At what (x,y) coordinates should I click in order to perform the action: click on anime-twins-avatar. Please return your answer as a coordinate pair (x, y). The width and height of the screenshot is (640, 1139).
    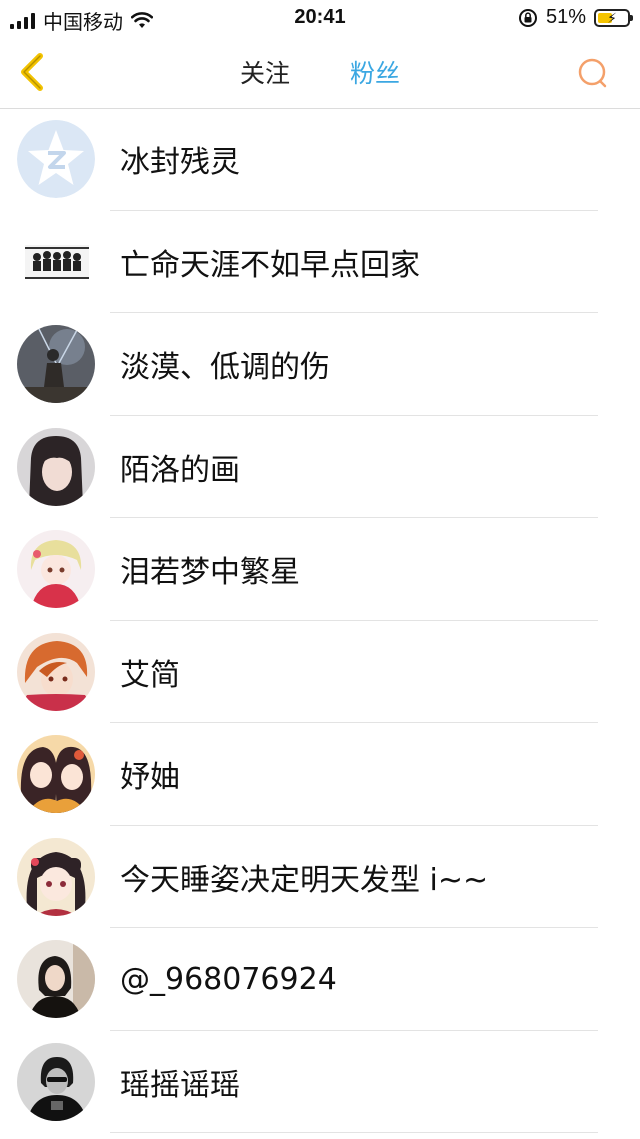
    Looking at the image, I should click on (56, 774).